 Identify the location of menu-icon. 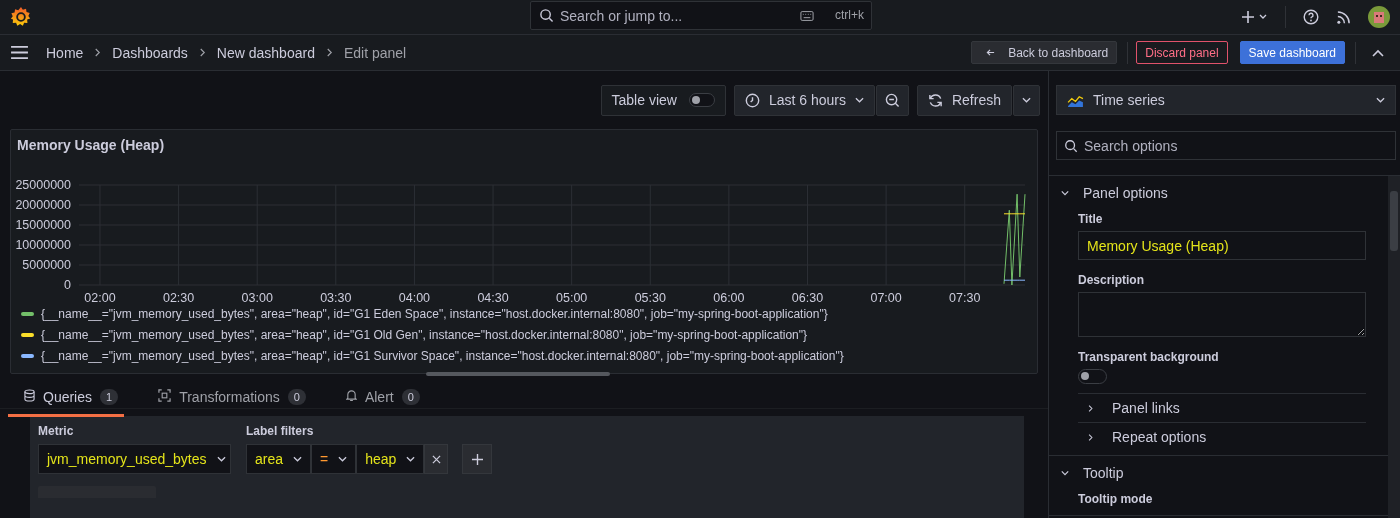
(19, 52).